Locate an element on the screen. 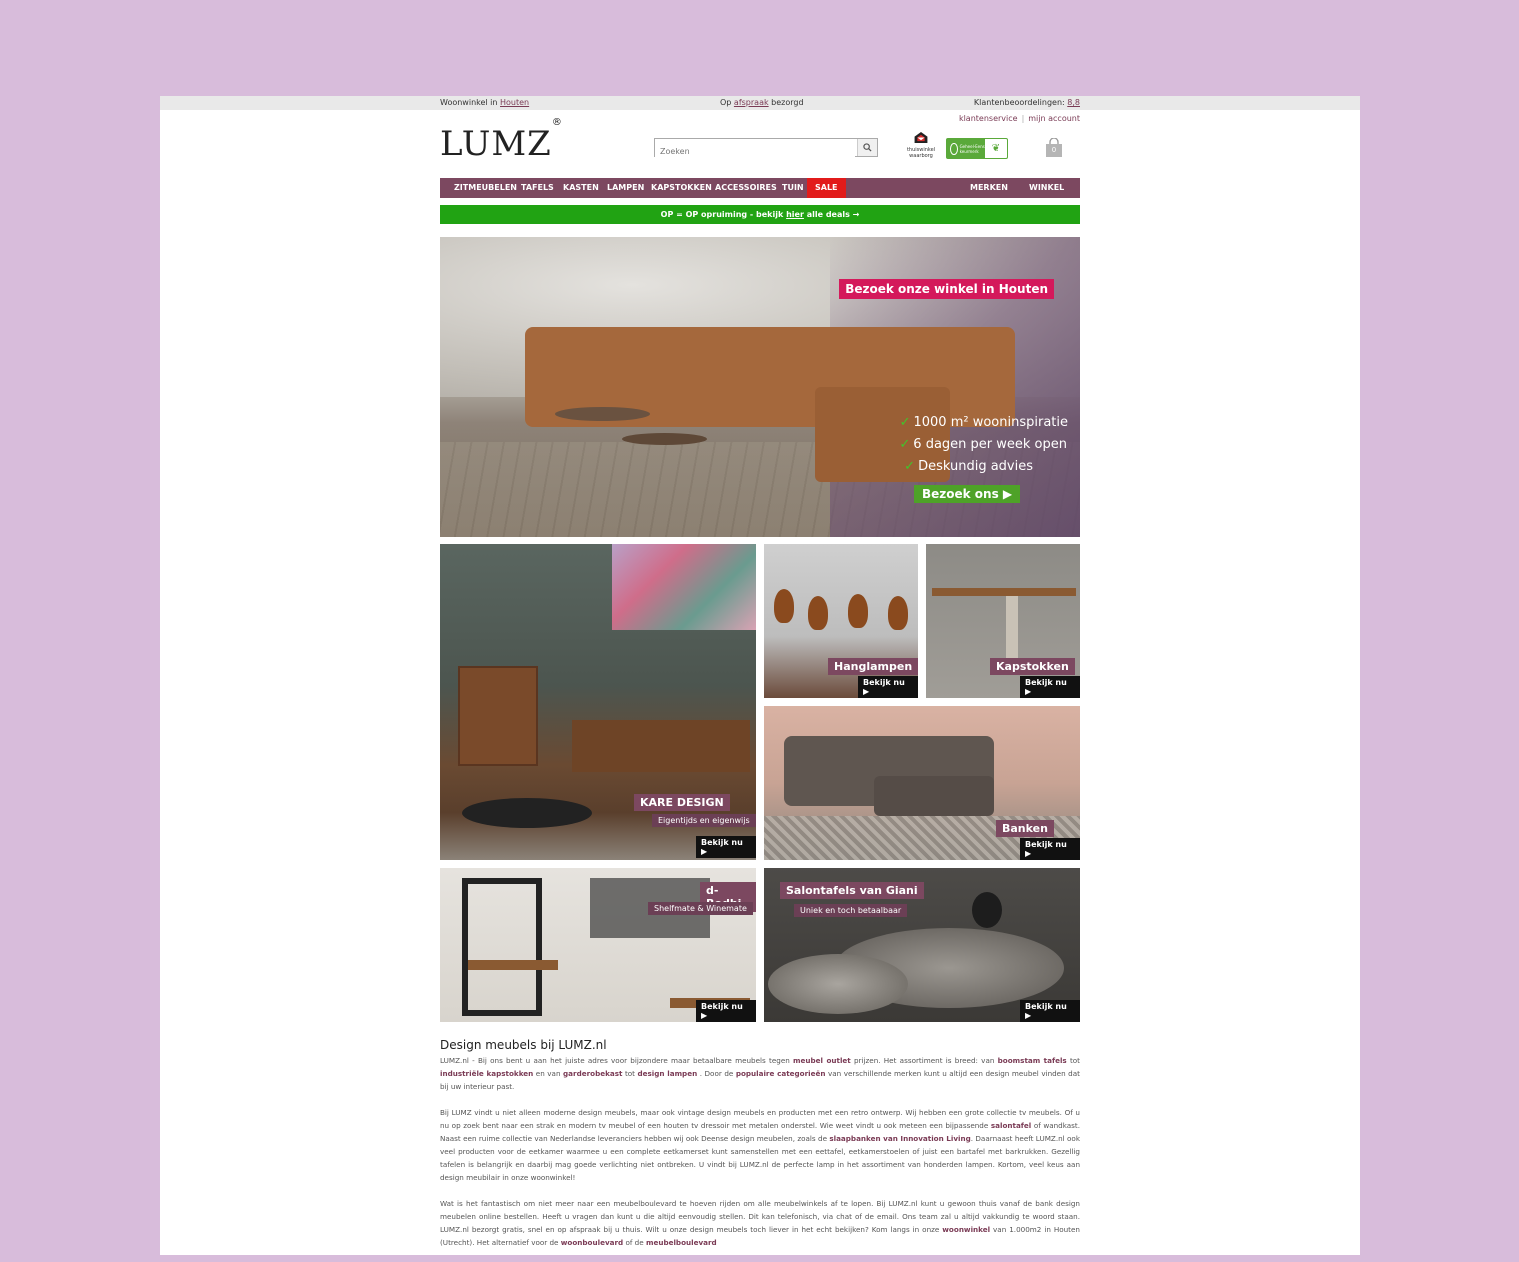  store-location-text: Woonwinkel in is located at coordinates (469, 102).